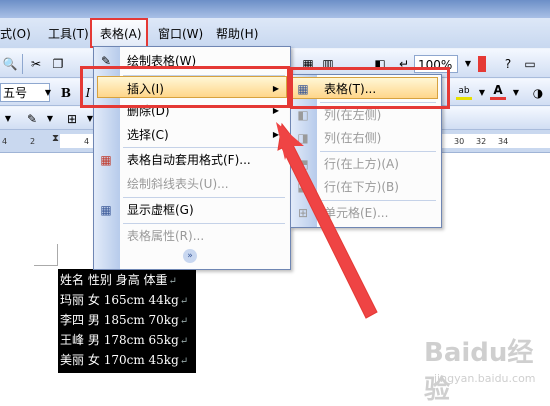 This screenshot has width=550, height=406. I want to click on watermark-text: Baidu经验, so click(479, 371).